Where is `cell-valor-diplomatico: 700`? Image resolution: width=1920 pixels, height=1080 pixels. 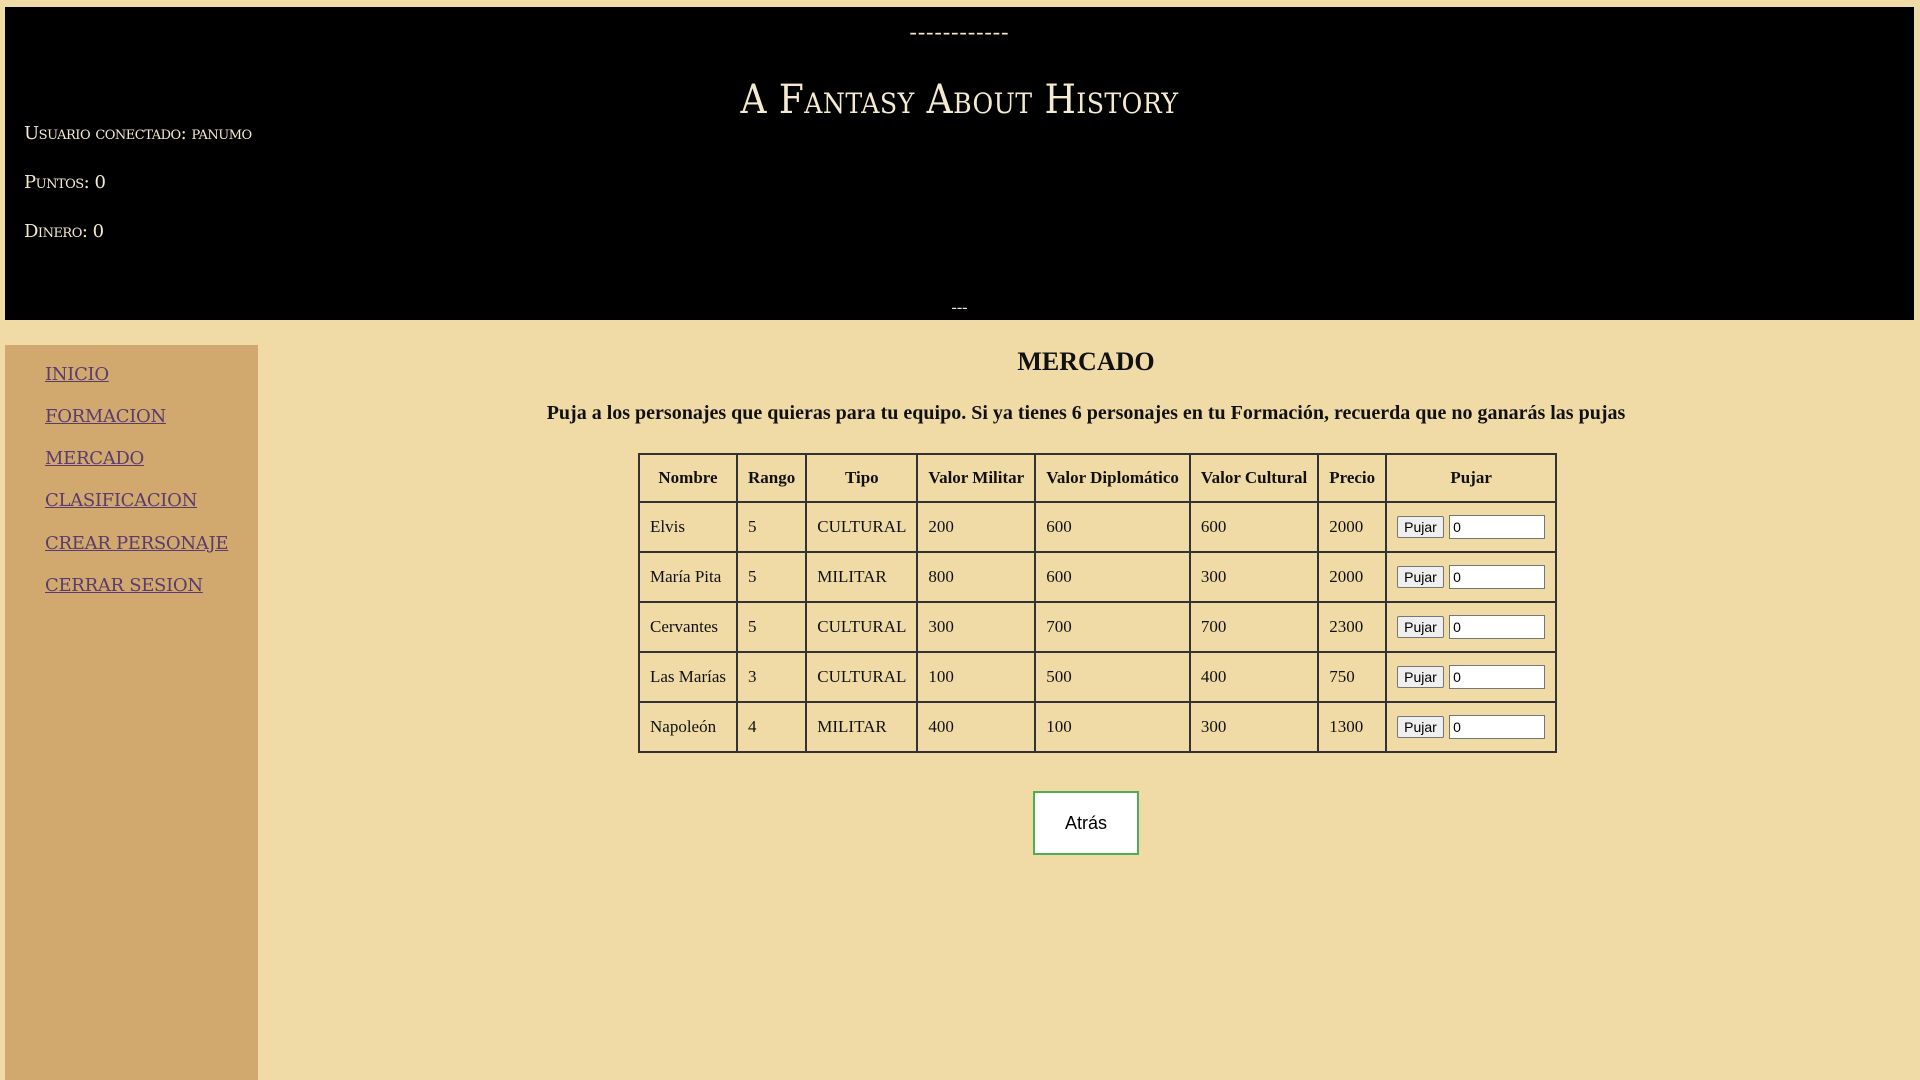 cell-valor-diplomatico: 700 is located at coordinates (1112, 627).